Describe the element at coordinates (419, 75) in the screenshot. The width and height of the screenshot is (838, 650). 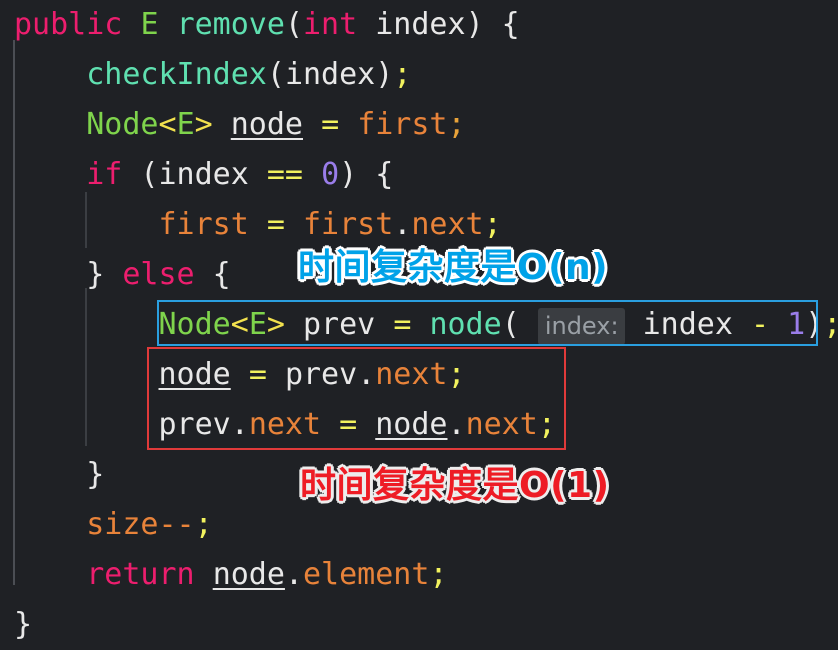
I see `code-line: checkIndex(index);` at that location.